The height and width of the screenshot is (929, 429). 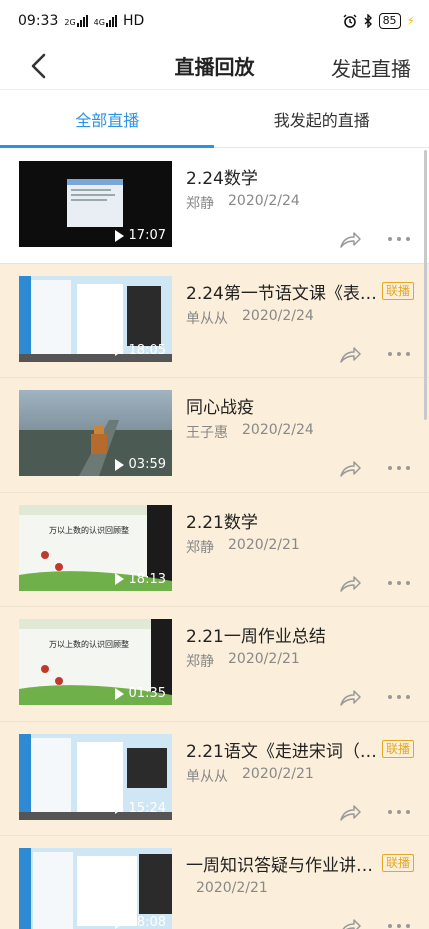 I want to click on tab-my-lives: 我发起的直播, so click(x=322, y=118).